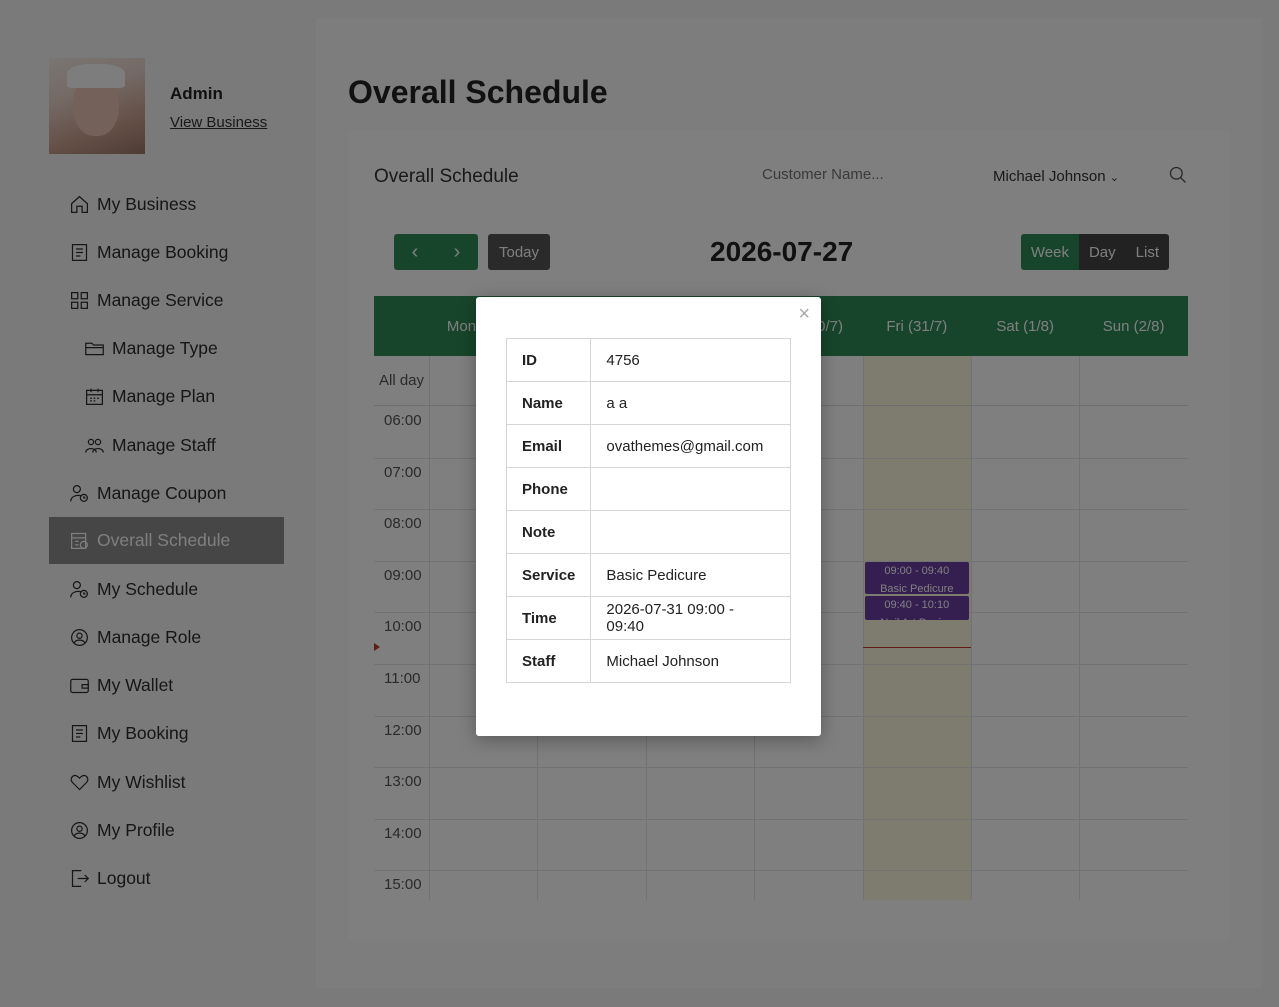 The height and width of the screenshot is (1007, 1279). What do you see at coordinates (548, 489) in the screenshot?
I see `detail-key: Phone` at bounding box center [548, 489].